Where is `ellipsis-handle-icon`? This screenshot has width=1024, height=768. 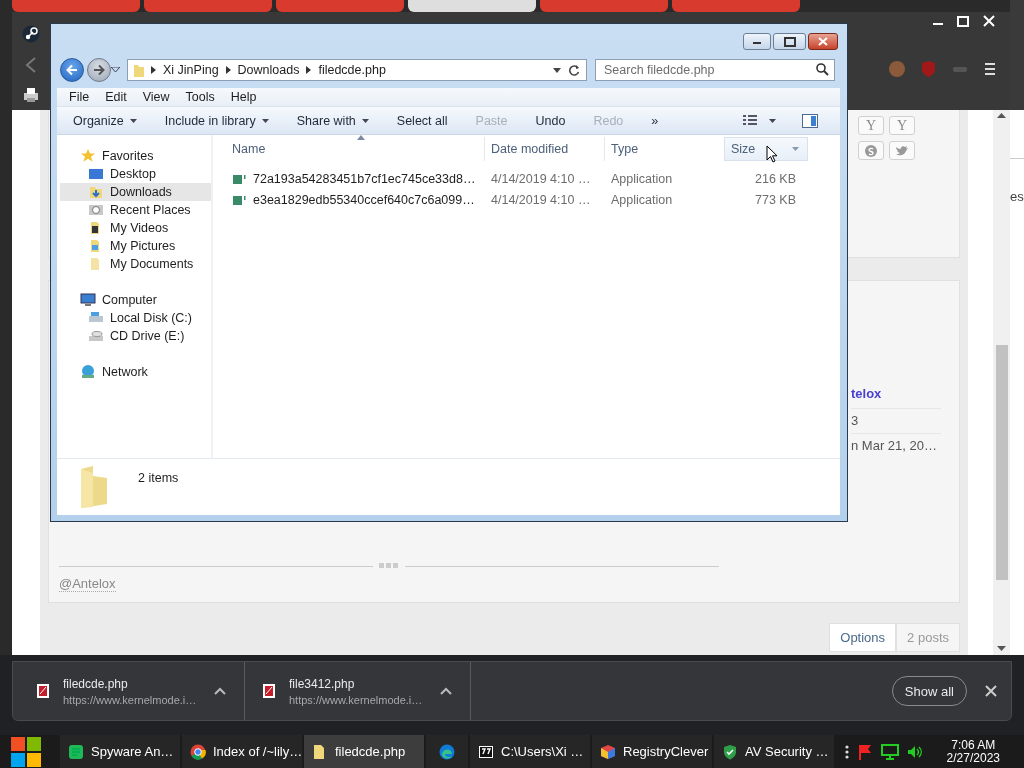 ellipsis-handle-icon is located at coordinates (389, 566).